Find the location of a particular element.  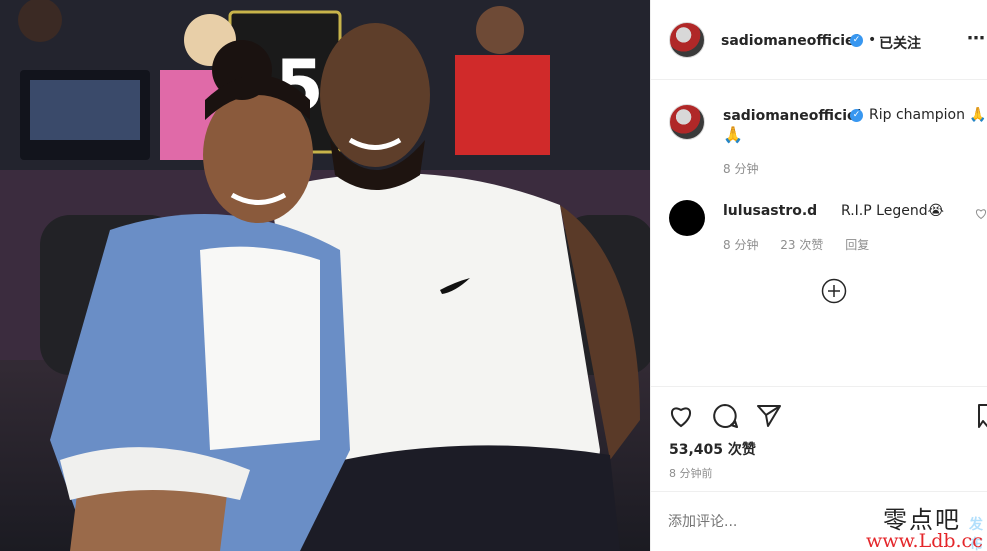

comment-icon is located at coordinates (725, 416).